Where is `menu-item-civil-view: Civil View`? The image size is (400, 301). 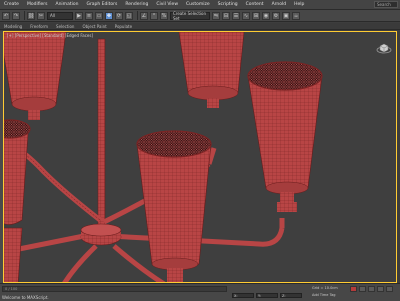 menu-item-civil-view: Civil View is located at coordinates (167, 4).